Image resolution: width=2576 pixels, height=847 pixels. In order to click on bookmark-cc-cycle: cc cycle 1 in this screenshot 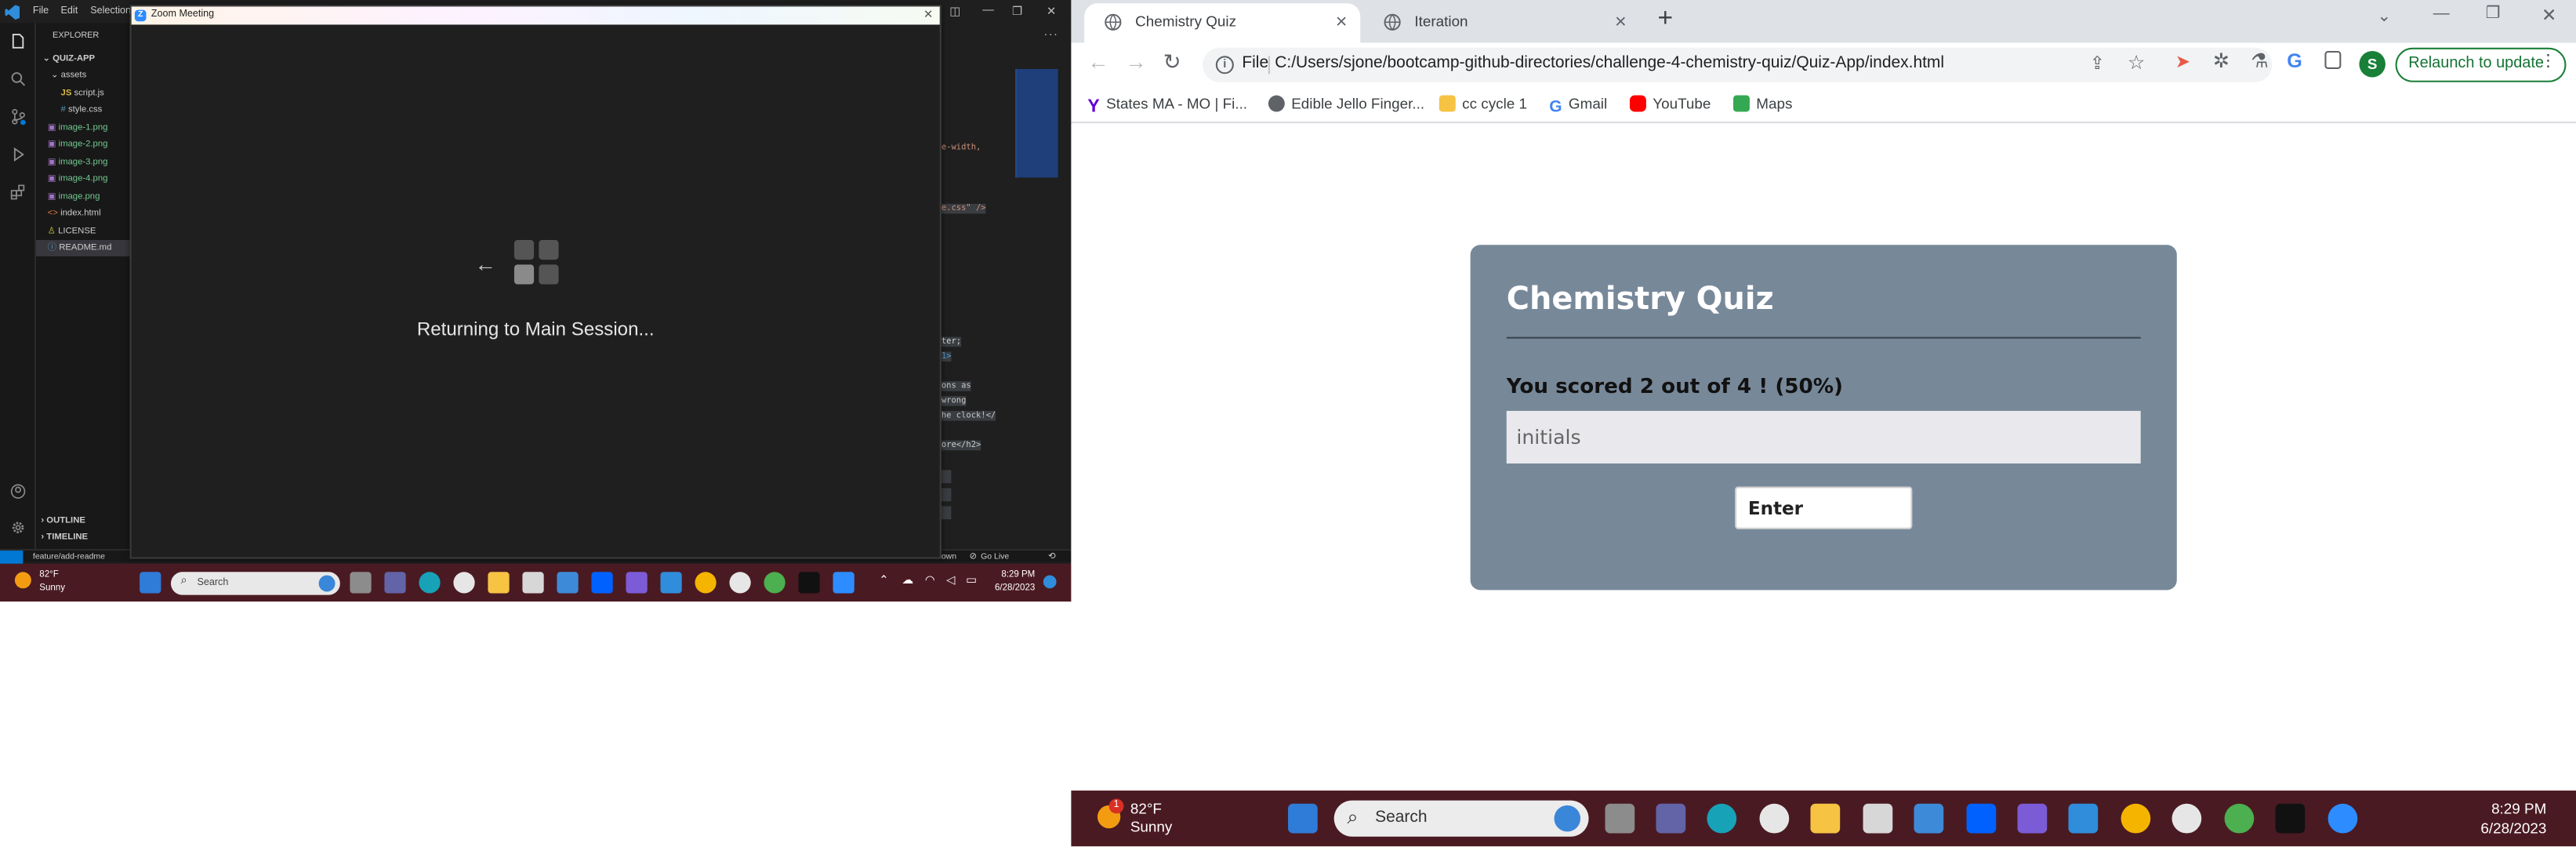, I will do `click(1483, 103)`.